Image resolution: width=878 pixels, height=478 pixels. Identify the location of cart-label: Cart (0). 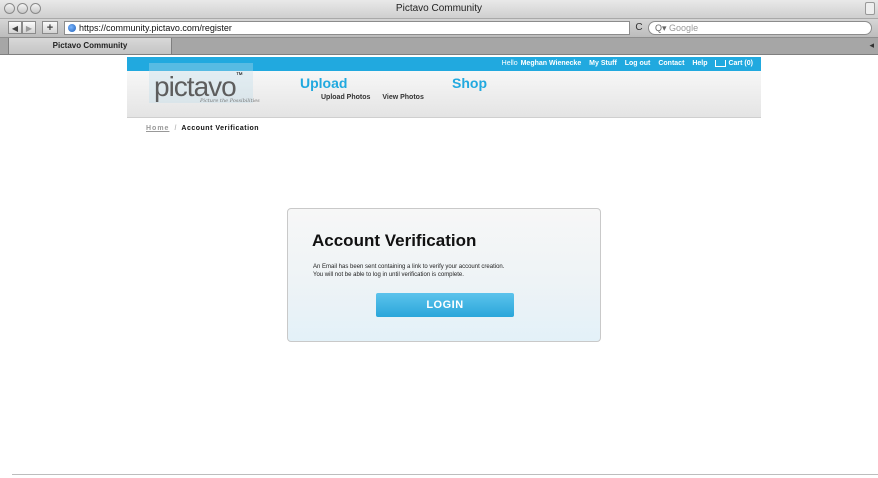
(740, 63).